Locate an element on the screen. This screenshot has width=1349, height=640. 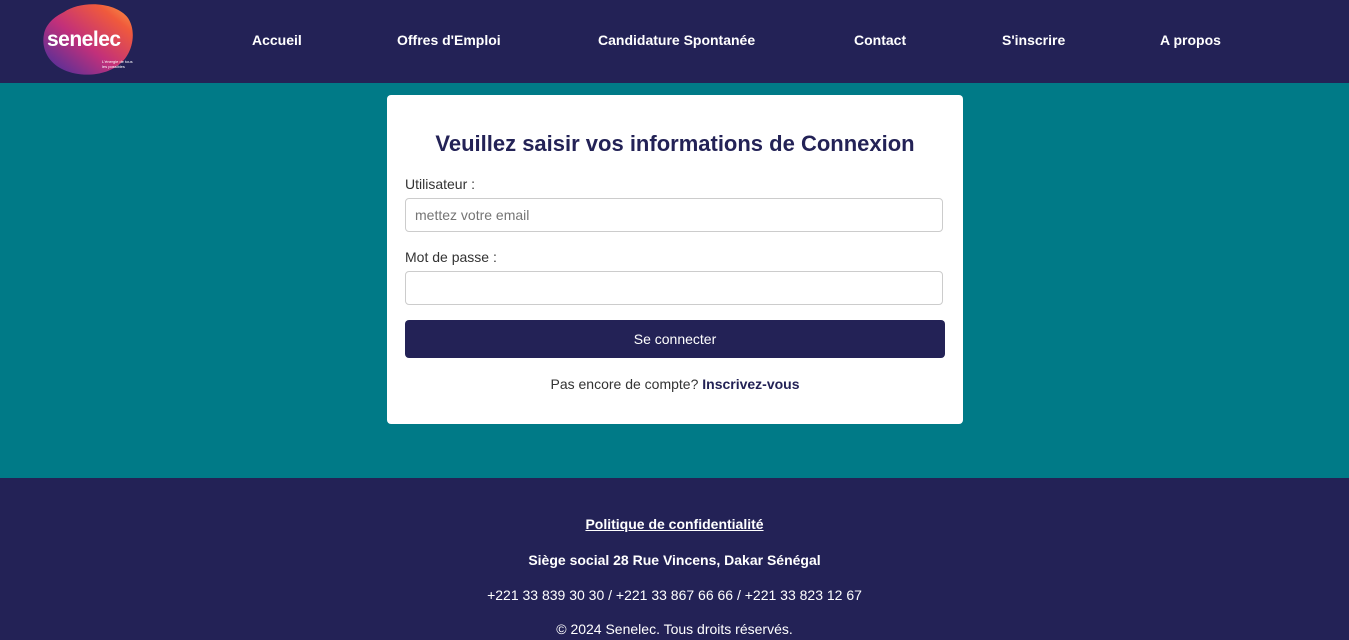
senelec-logo: senelec L'énergie de tous les possibles is located at coordinates (88, 40).